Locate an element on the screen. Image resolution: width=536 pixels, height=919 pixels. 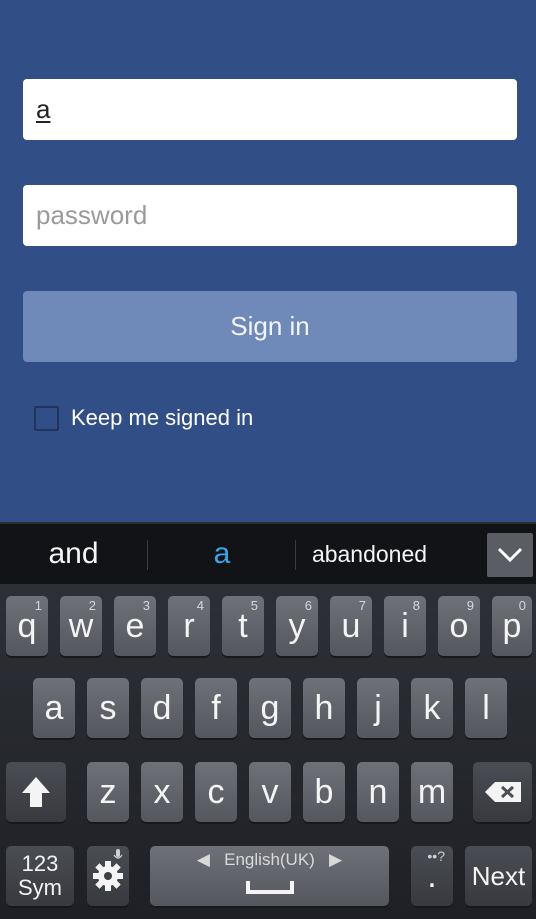
microphone-icon is located at coordinates (118, 854).